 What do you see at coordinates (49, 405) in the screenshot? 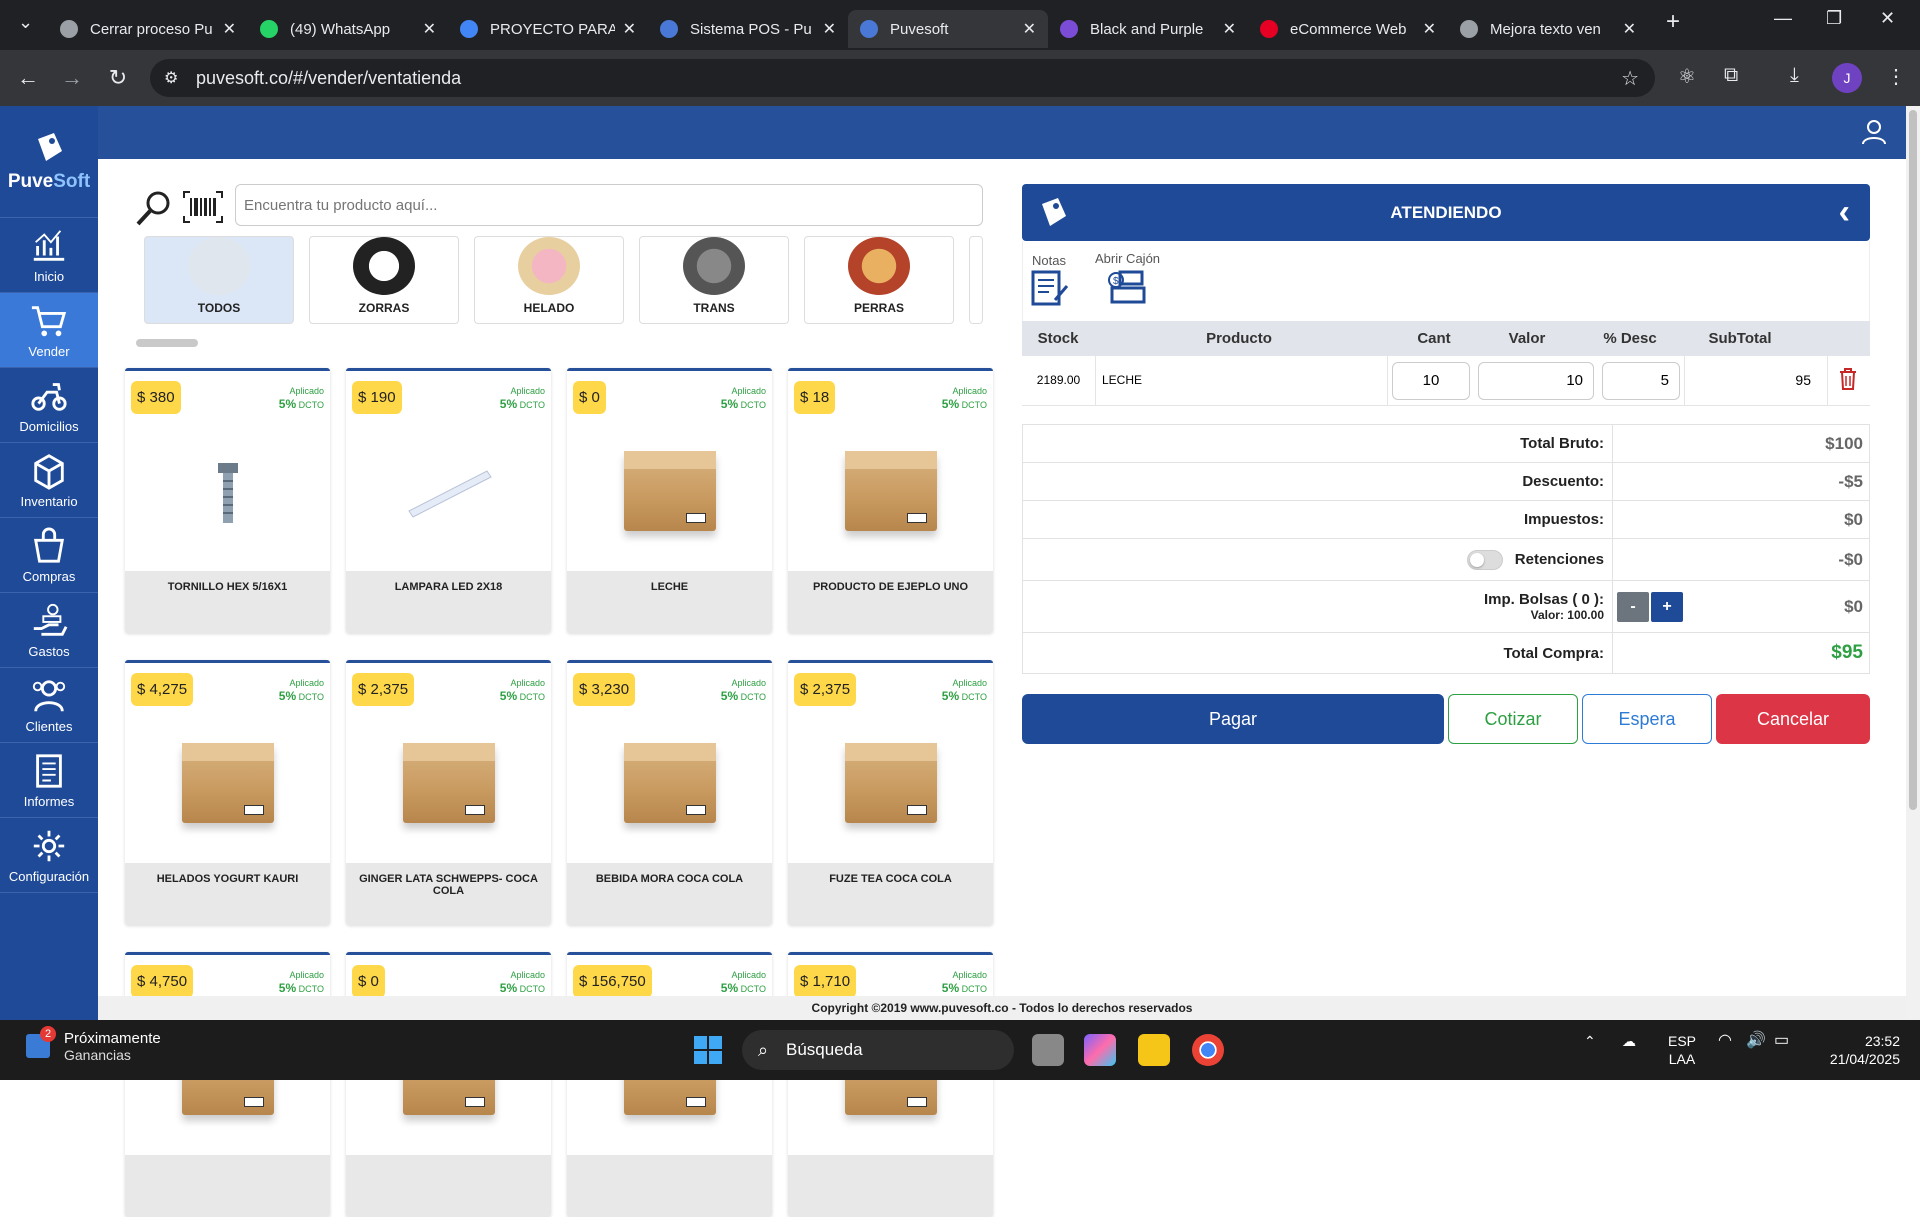
I see `sidebar-item-domicilios: Domicilios` at bounding box center [49, 405].